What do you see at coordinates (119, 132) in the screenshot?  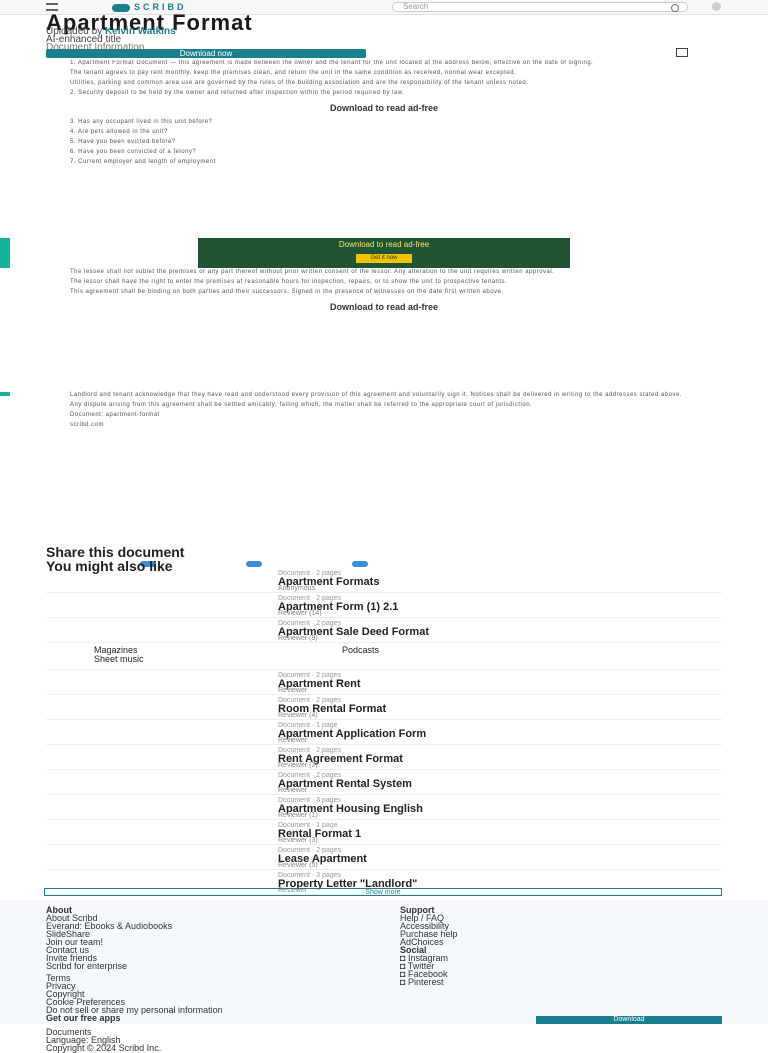 I see `doc-list-item: 4. Are pets allowed in the unit?` at bounding box center [119, 132].